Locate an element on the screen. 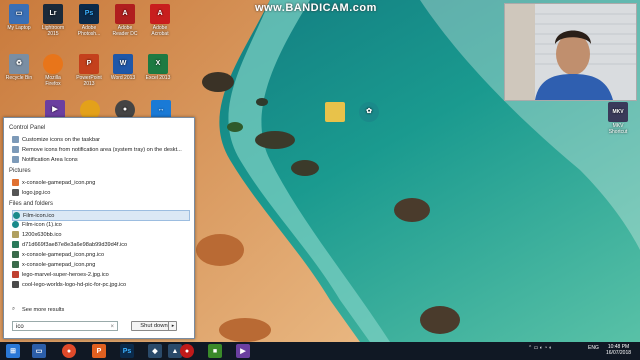 The height and width of the screenshot is (360, 640). desktop-icon-firefox: Mozilla Firefox is located at coordinates (53, 70).